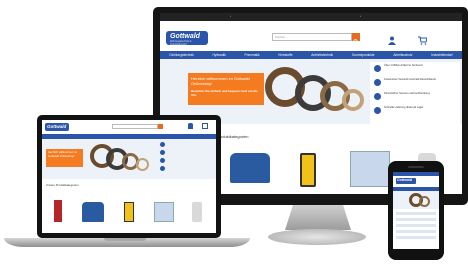 The width and height of the screenshot is (468, 266). I want to click on phone-screen: Gottwald, so click(416, 210).